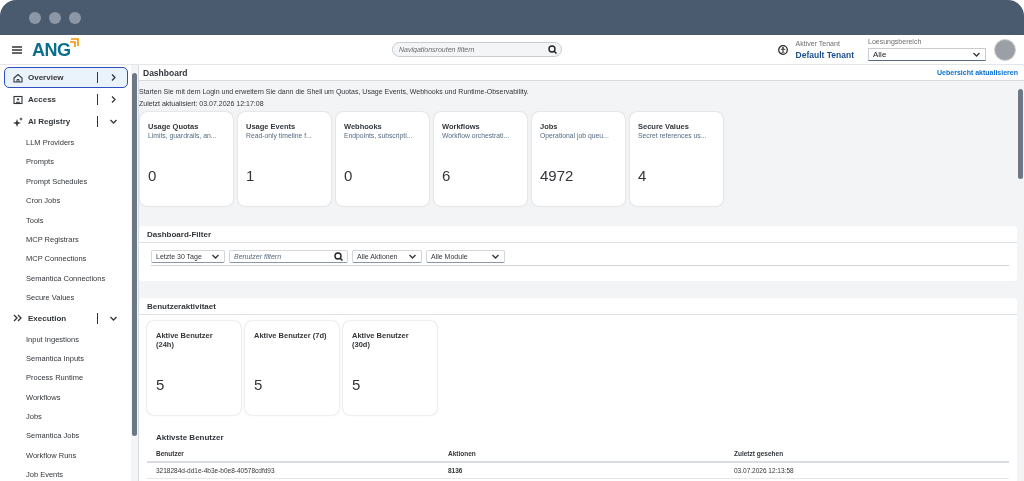  Describe the element at coordinates (18, 99) in the screenshot. I see `id-card-icon` at that location.